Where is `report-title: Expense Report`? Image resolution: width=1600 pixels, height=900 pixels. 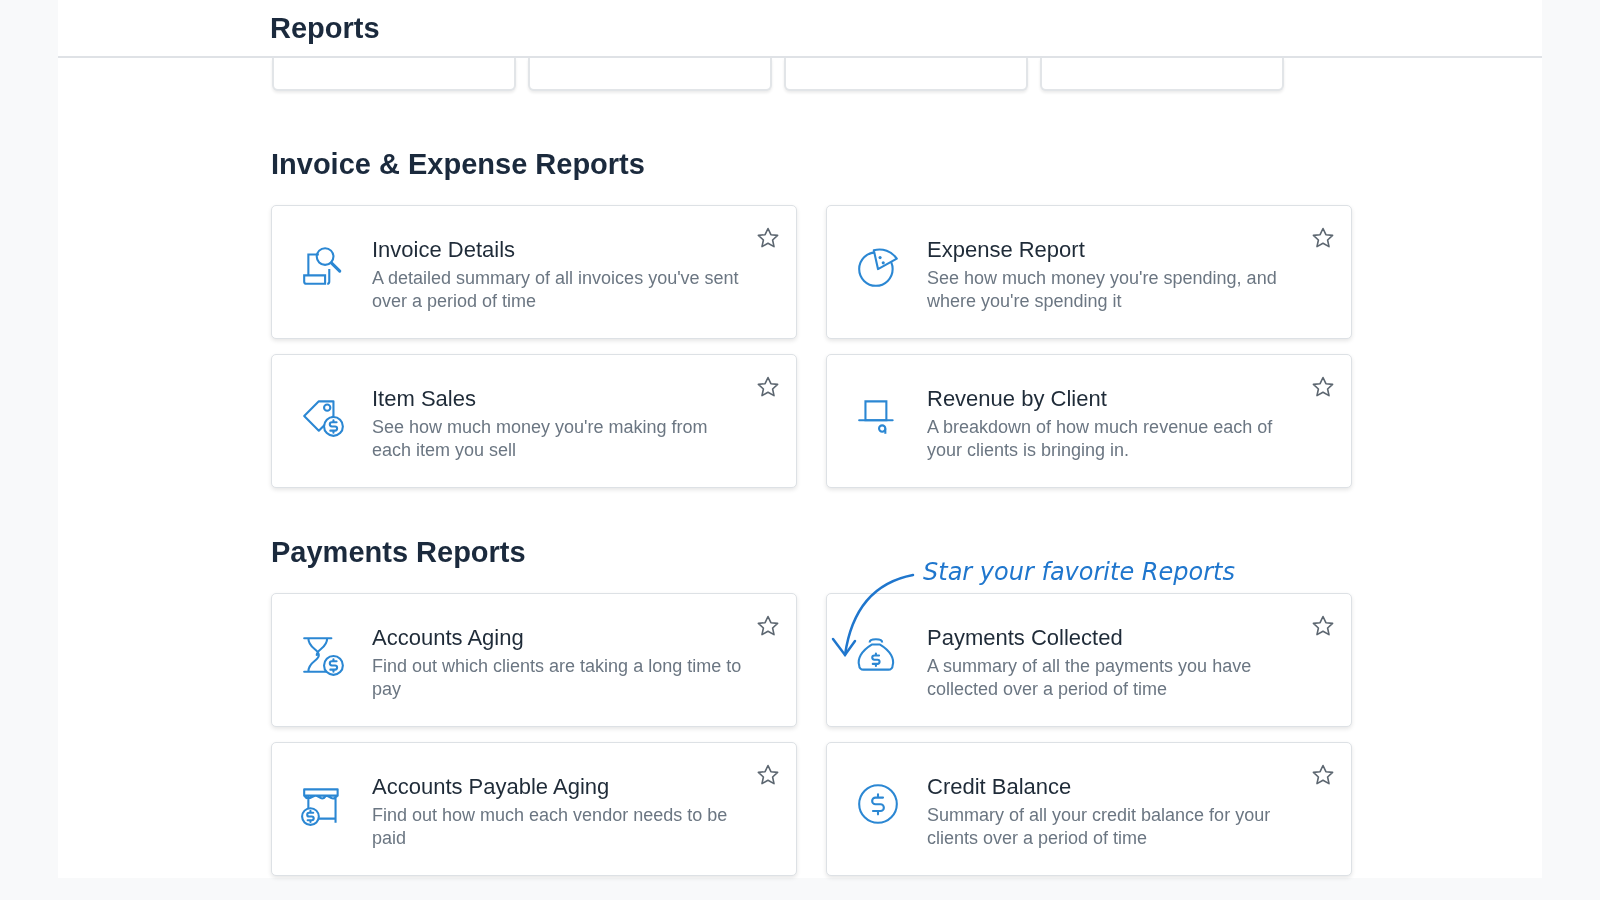 report-title: Expense Report is located at coordinates (1006, 250).